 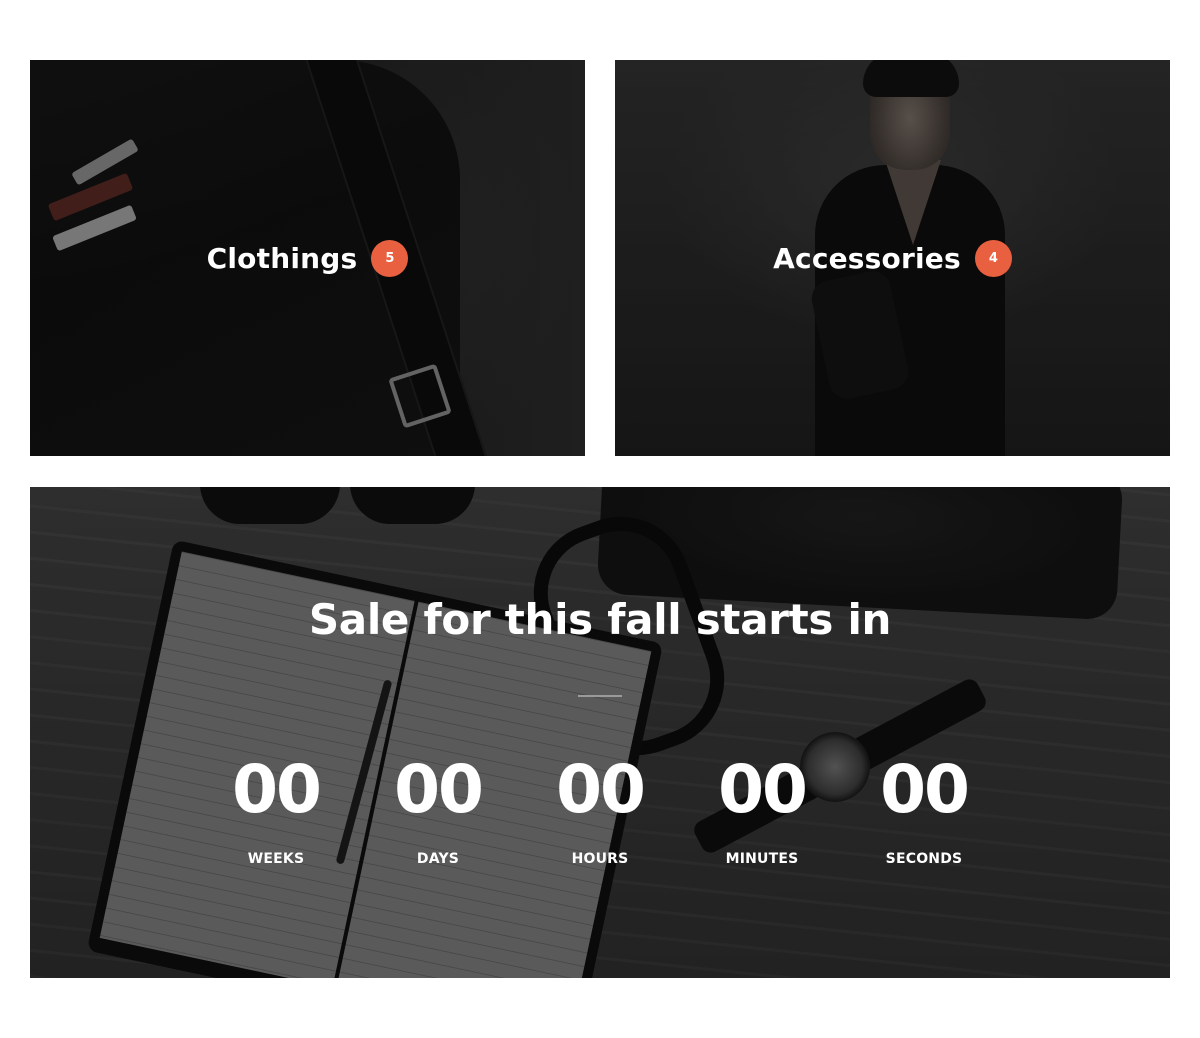 What do you see at coordinates (993, 258) in the screenshot?
I see `category-count-badge: 4` at bounding box center [993, 258].